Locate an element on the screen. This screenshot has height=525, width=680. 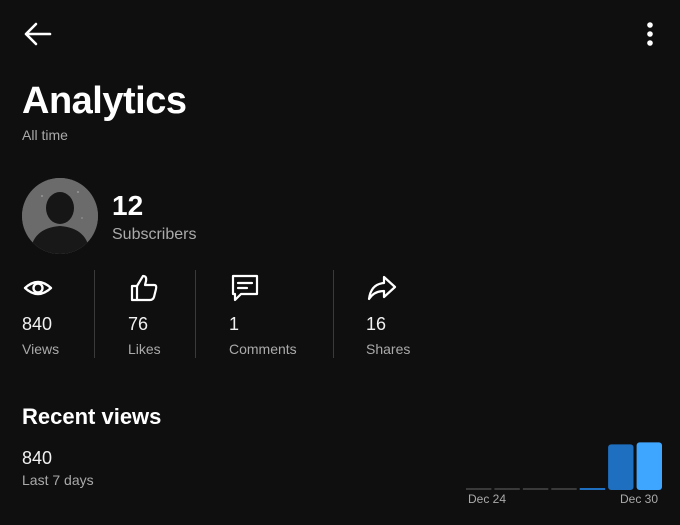
stat-label: Likes is located at coordinates (144, 349).